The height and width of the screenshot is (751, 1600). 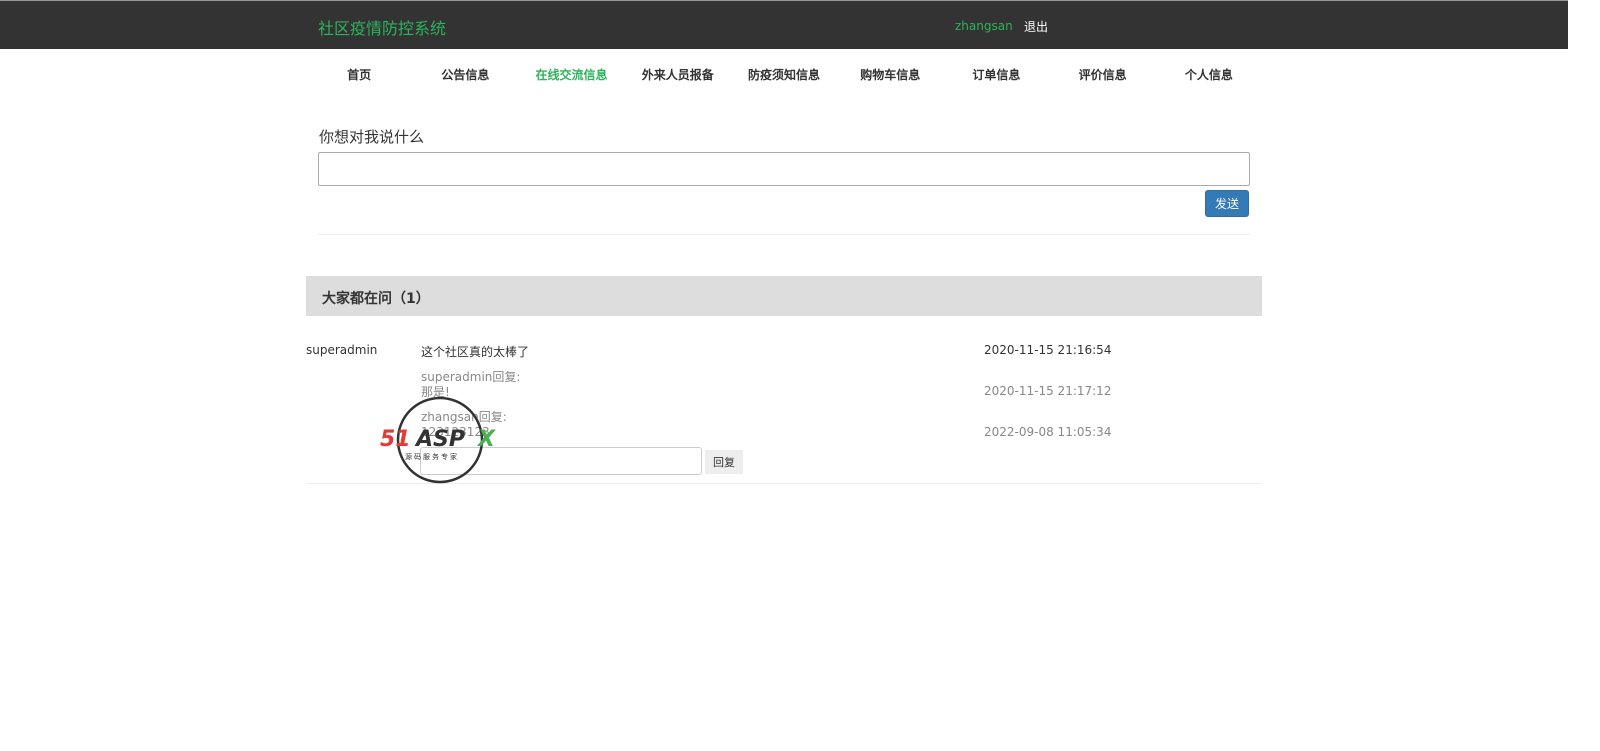 I want to click on nav-prevention-notice: 防疫须知信息, so click(x=784, y=74).